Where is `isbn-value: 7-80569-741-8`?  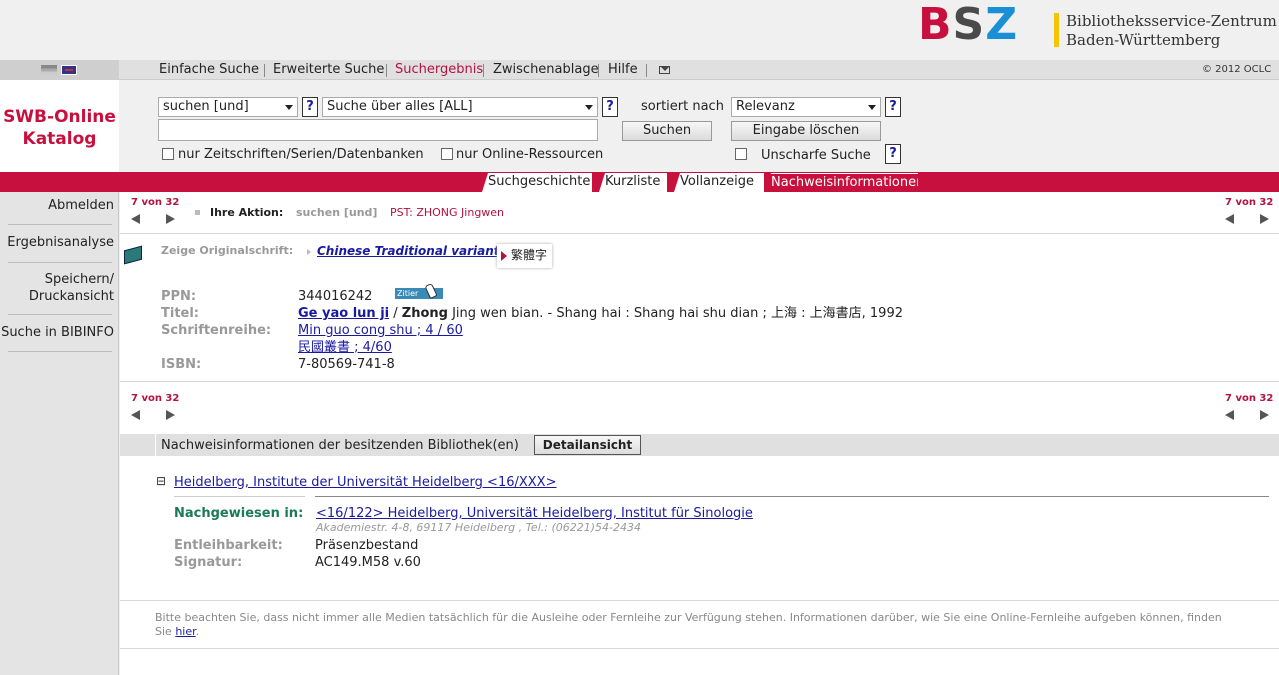 isbn-value: 7-80569-741-8 is located at coordinates (346, 364).